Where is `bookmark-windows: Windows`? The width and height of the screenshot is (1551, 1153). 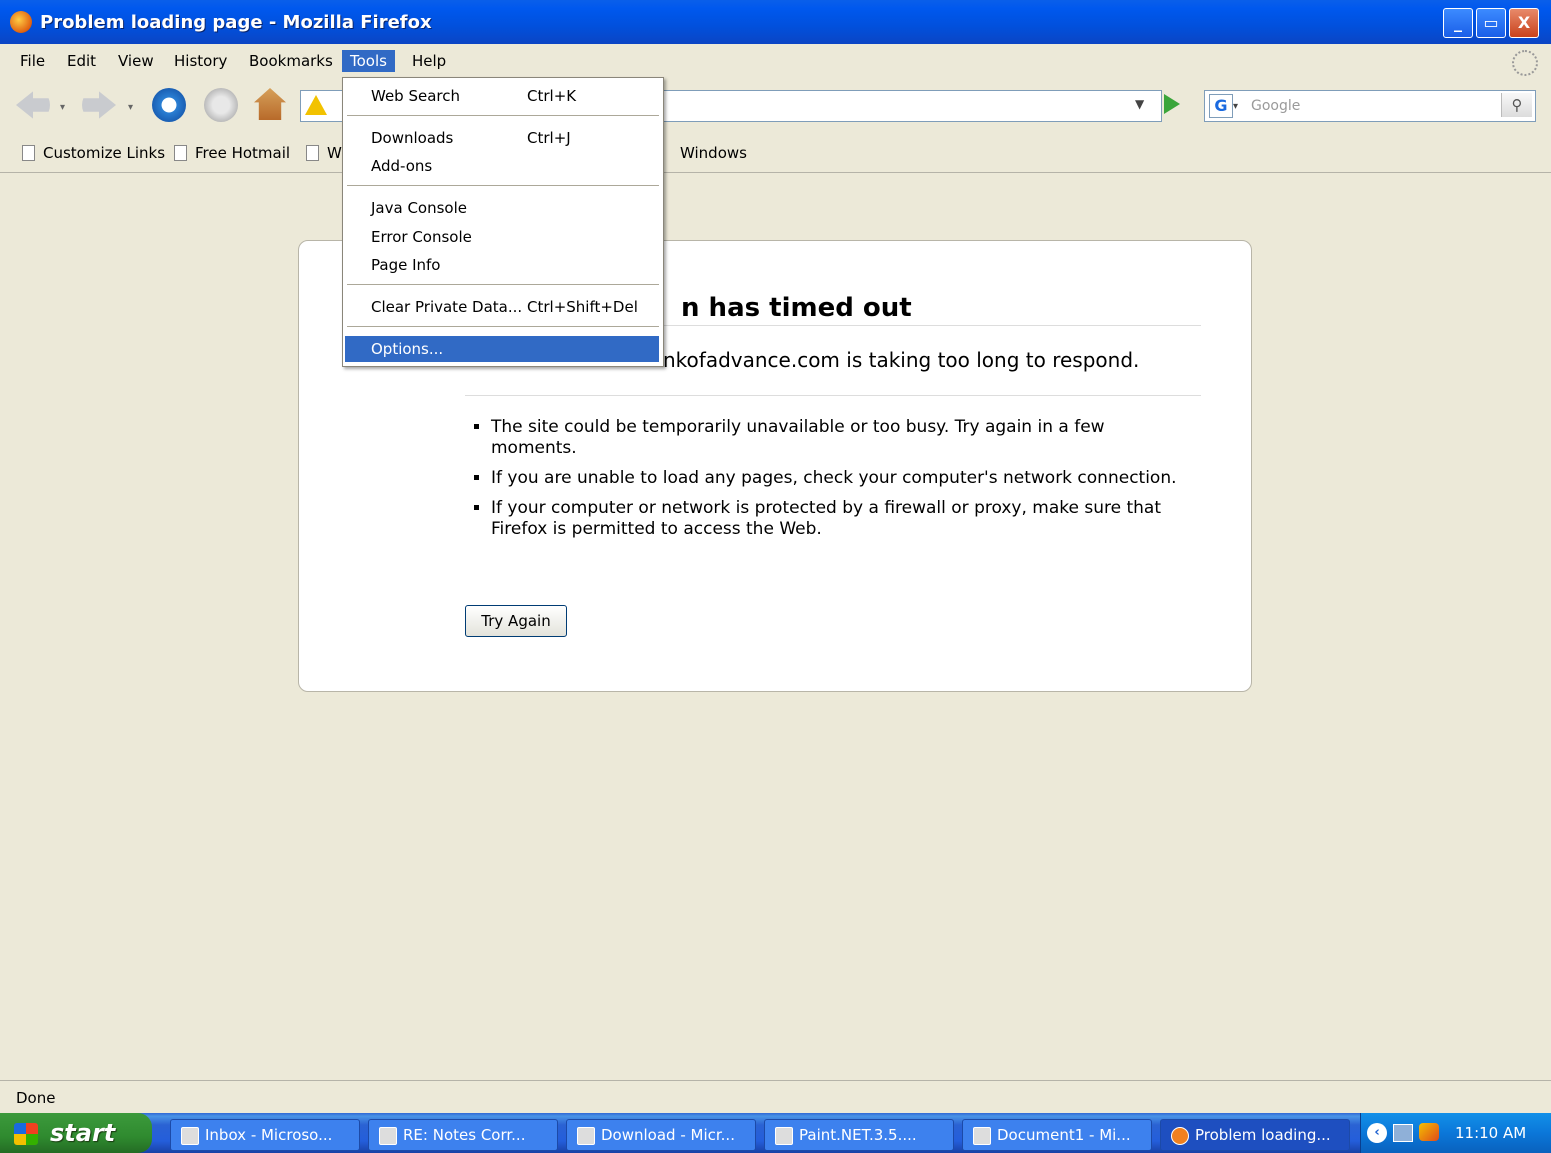 bookmark-windows: Windows is located at coordinates (713, 153).